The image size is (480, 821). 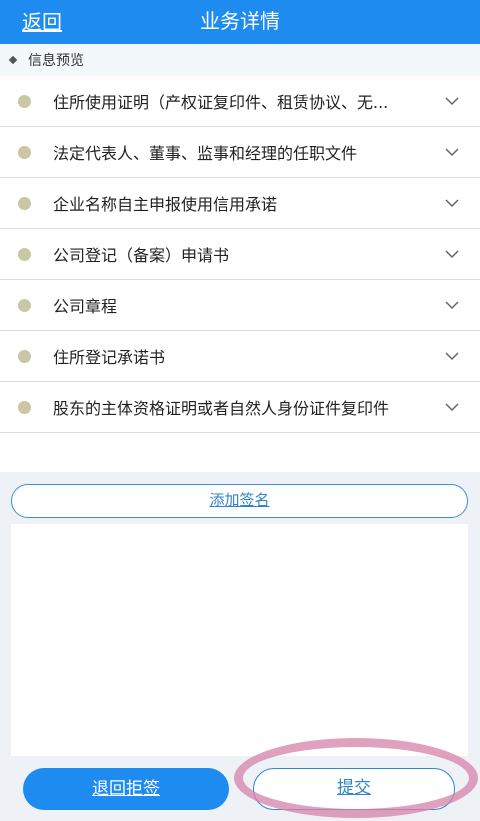 What do you see at coordinates (239, 501) in the screenshot?
I see `add-signature-button: 添加签名` at bounding box center [239, 501].